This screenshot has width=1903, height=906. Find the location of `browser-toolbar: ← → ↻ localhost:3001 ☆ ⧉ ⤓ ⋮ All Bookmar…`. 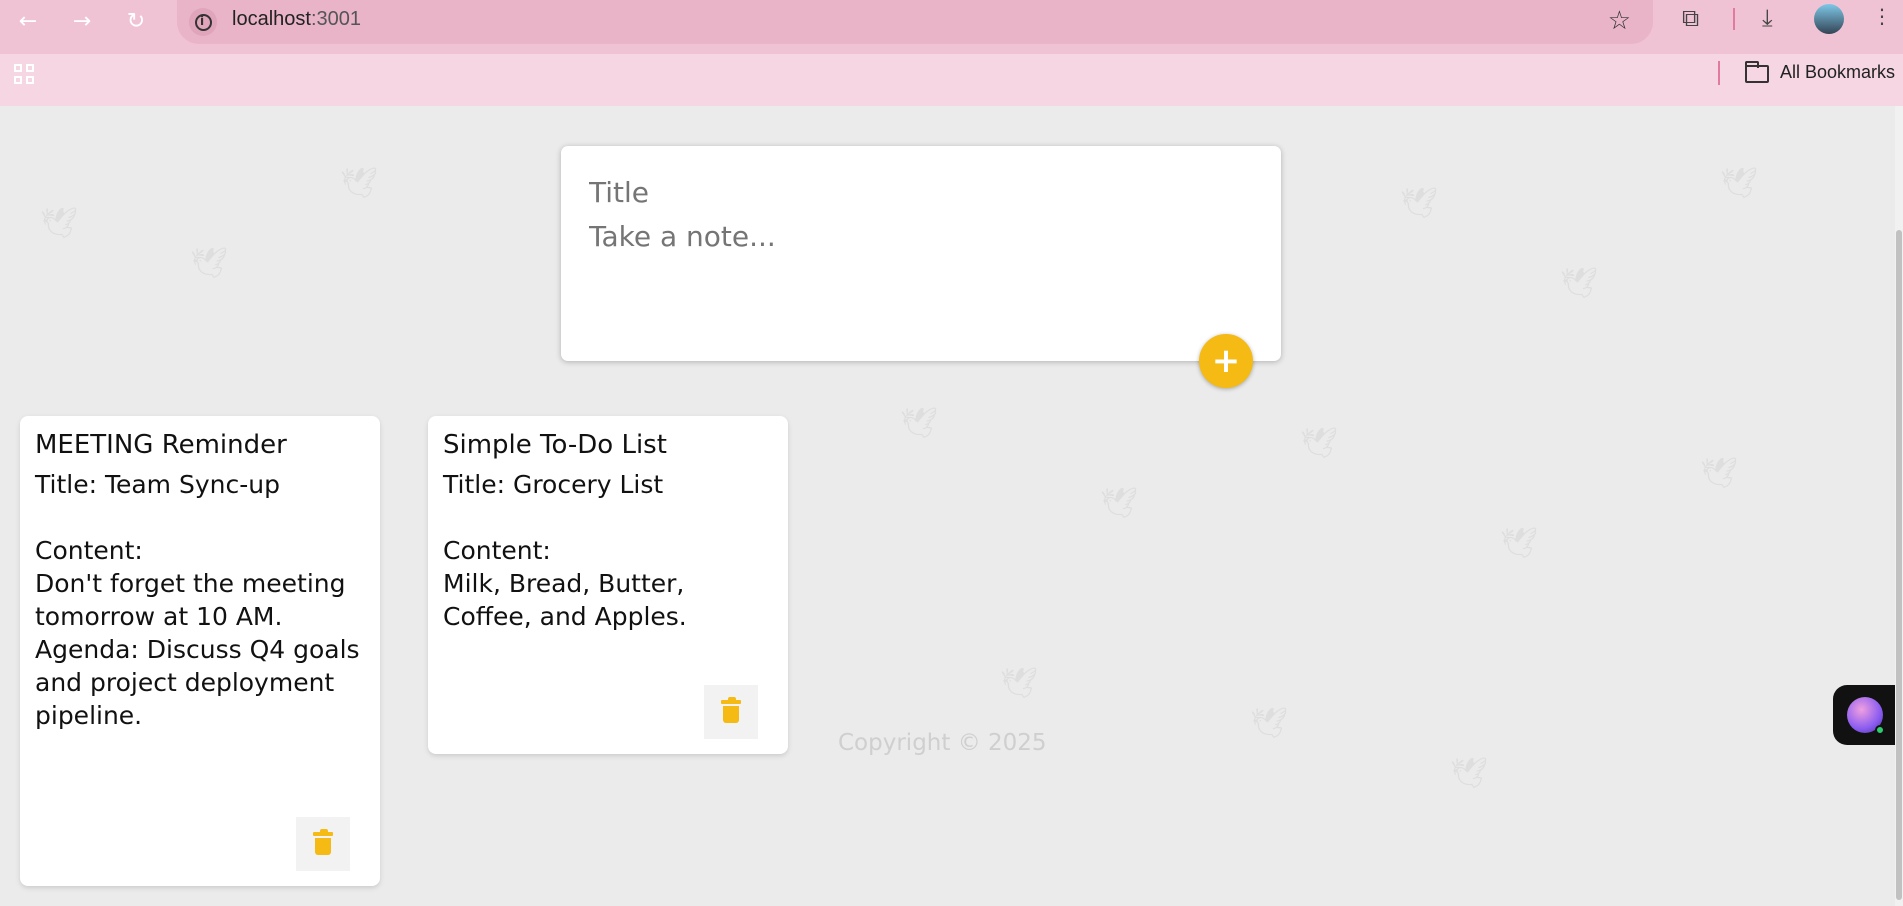

browser-toolbar: ← → ↻ localhost:3001 ☆ ⧉ ⤓ ⋮ All Bookmar… is located at coordinates (951, 53).